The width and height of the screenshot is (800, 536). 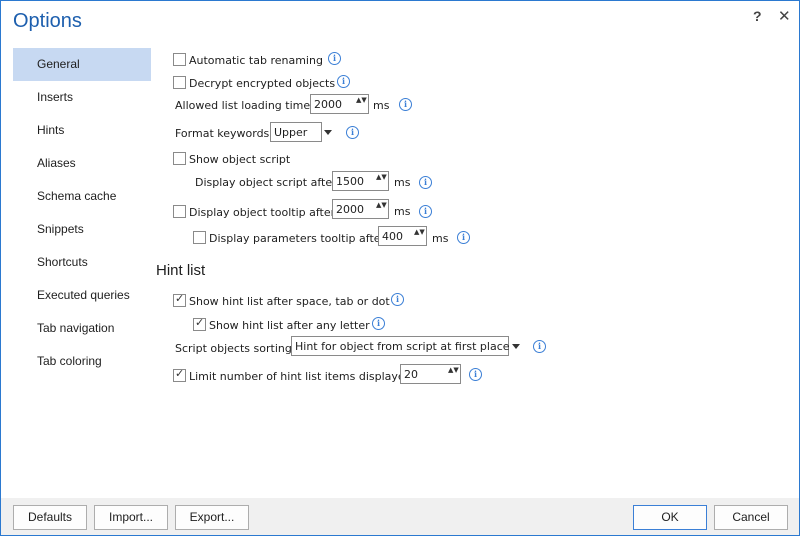 I want to click on nav-item-general: General, so click(x=82, y=64).